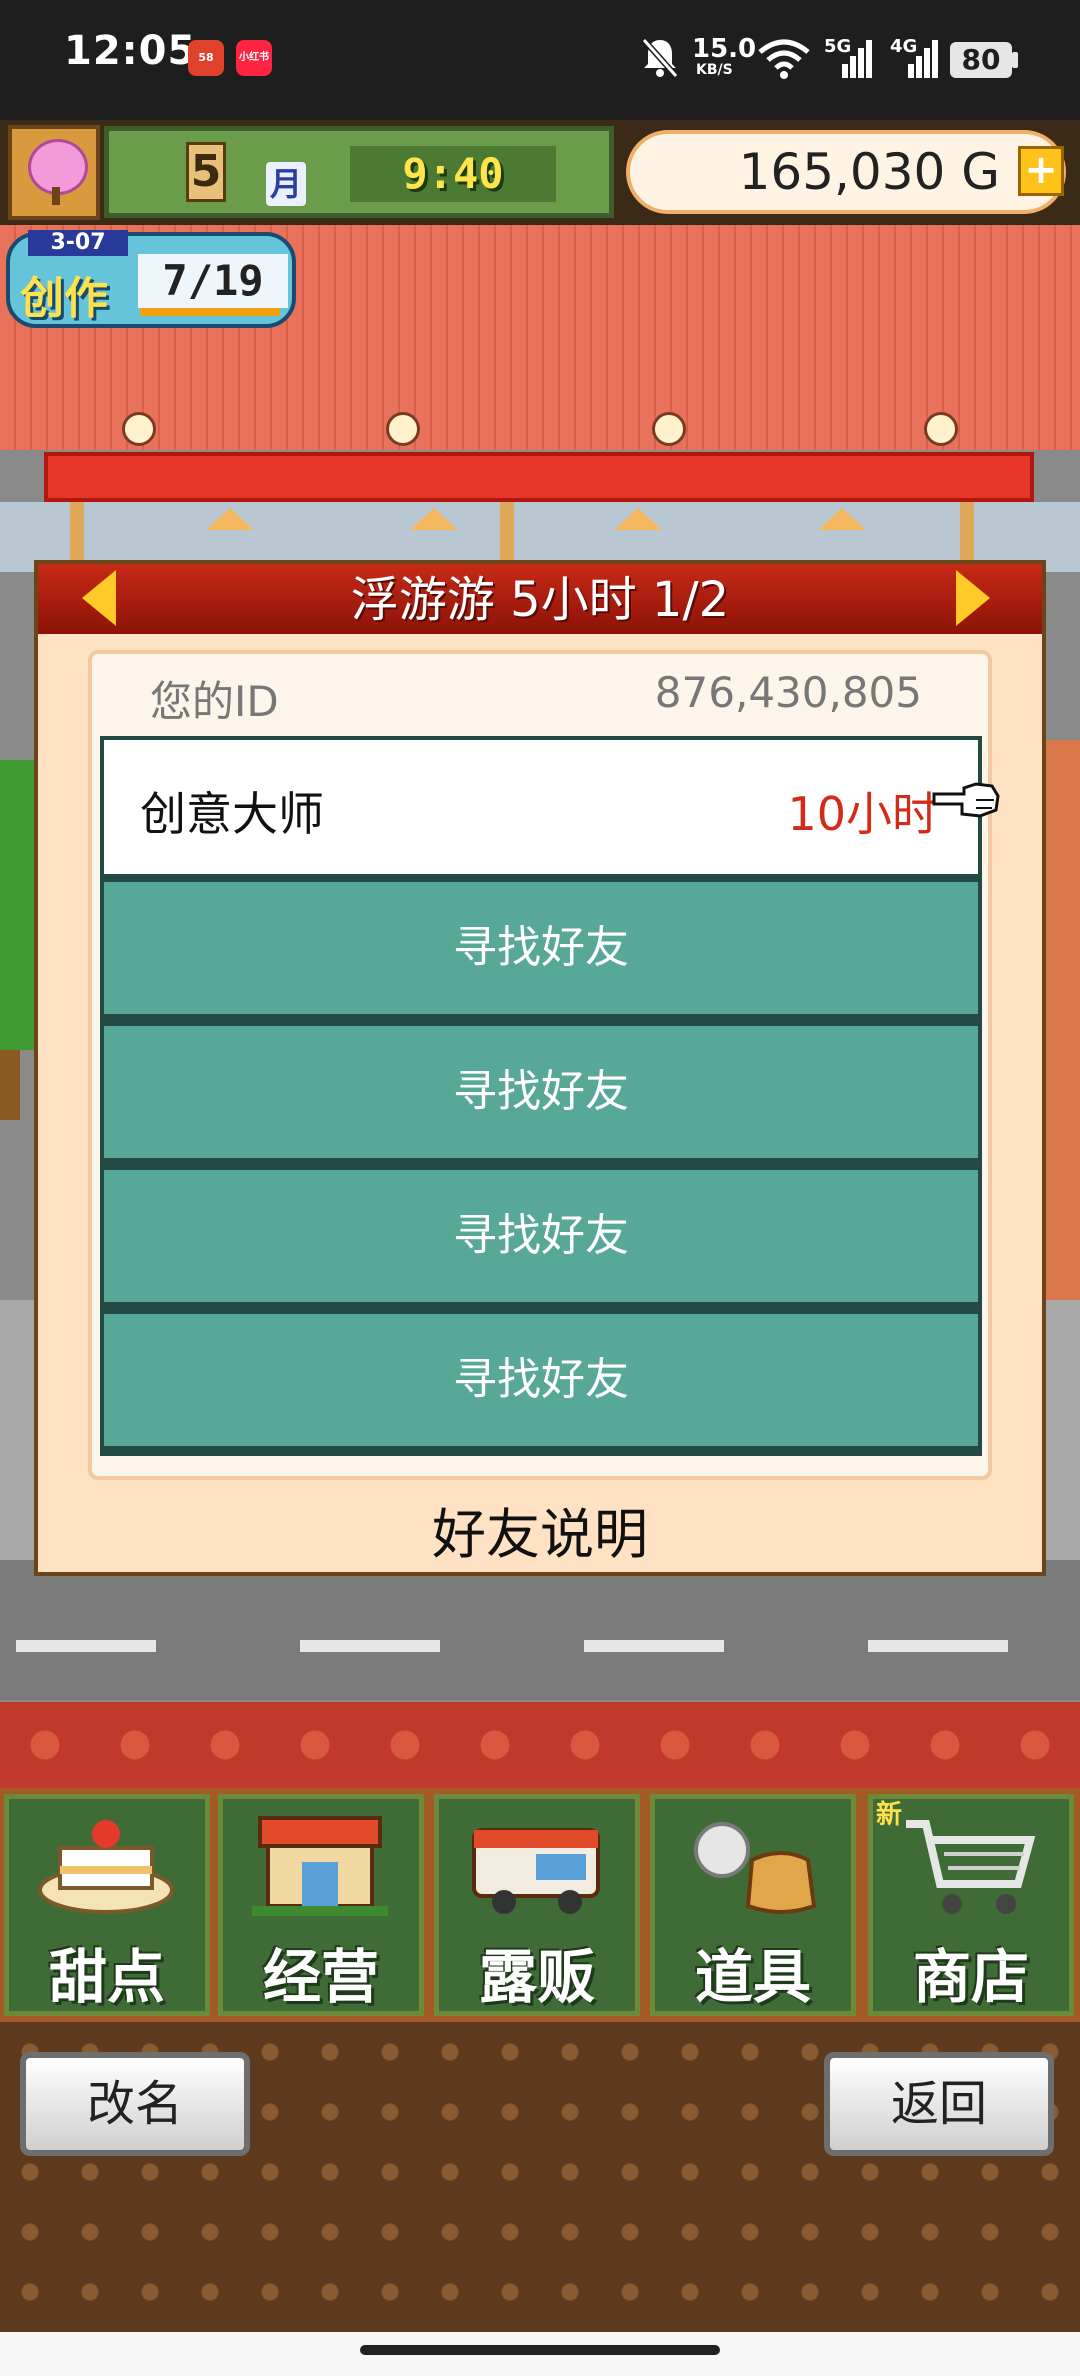 The image size is (1080, 2376). Describe the element at coordinates (660, 58) in the screenshot. I see `mute-bell-icon` at that location.